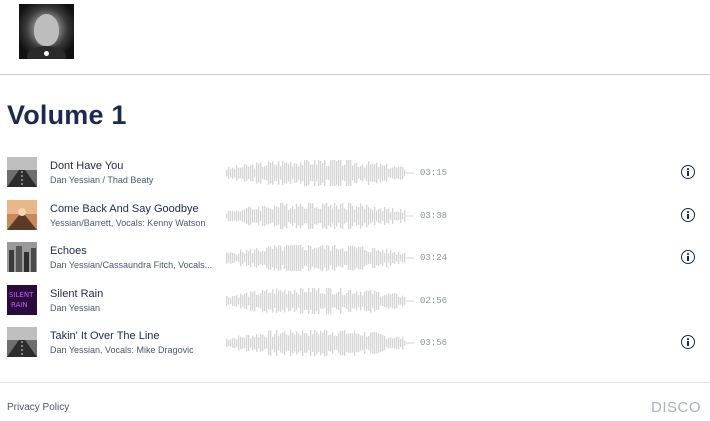 This screenshot has width=710, height=421. Describe the element at coordinates (676, 407) in the screenshot. I see `brand-logo: DISCO` at that location.